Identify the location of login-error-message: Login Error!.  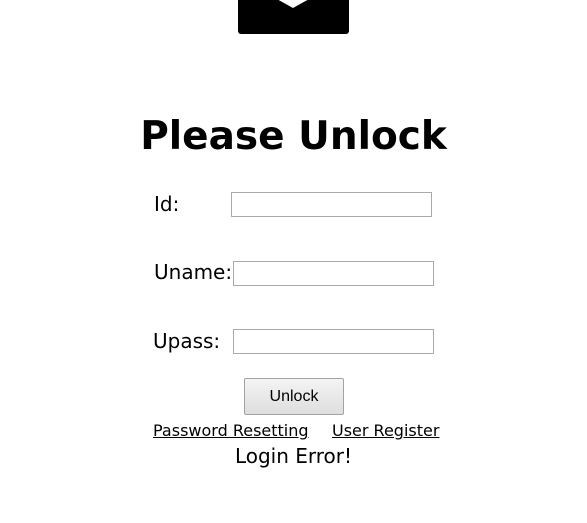
(293, 456).